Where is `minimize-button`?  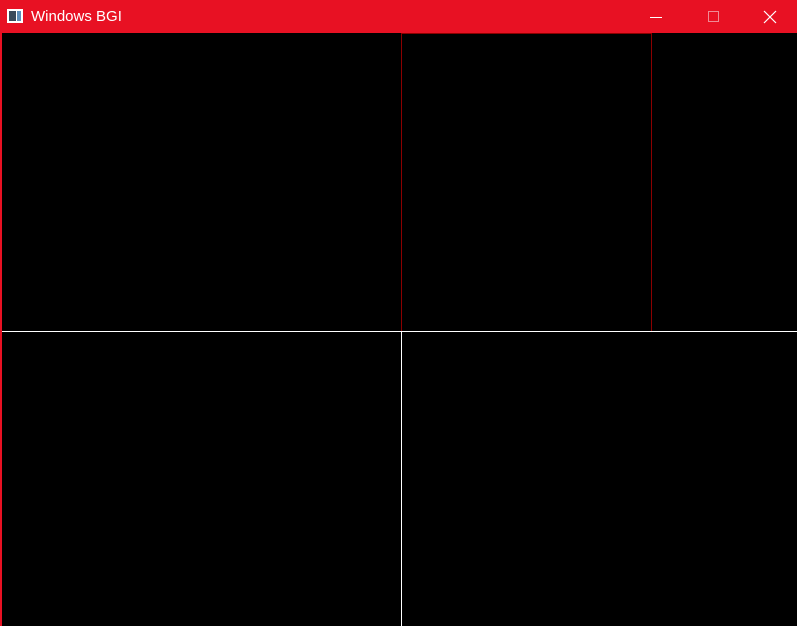
minimize-button is located at coordinates (656, 16).